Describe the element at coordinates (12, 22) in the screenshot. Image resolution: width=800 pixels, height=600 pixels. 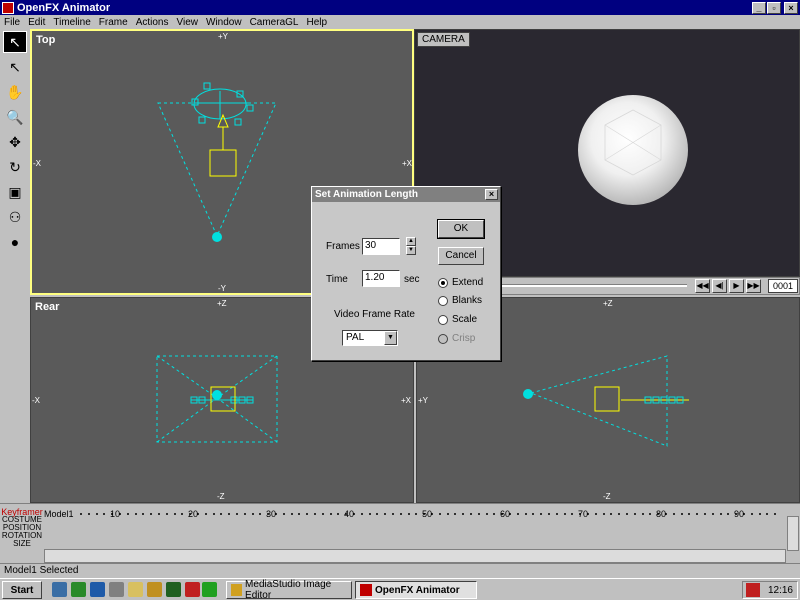
I see `menu-file: File` at that location.